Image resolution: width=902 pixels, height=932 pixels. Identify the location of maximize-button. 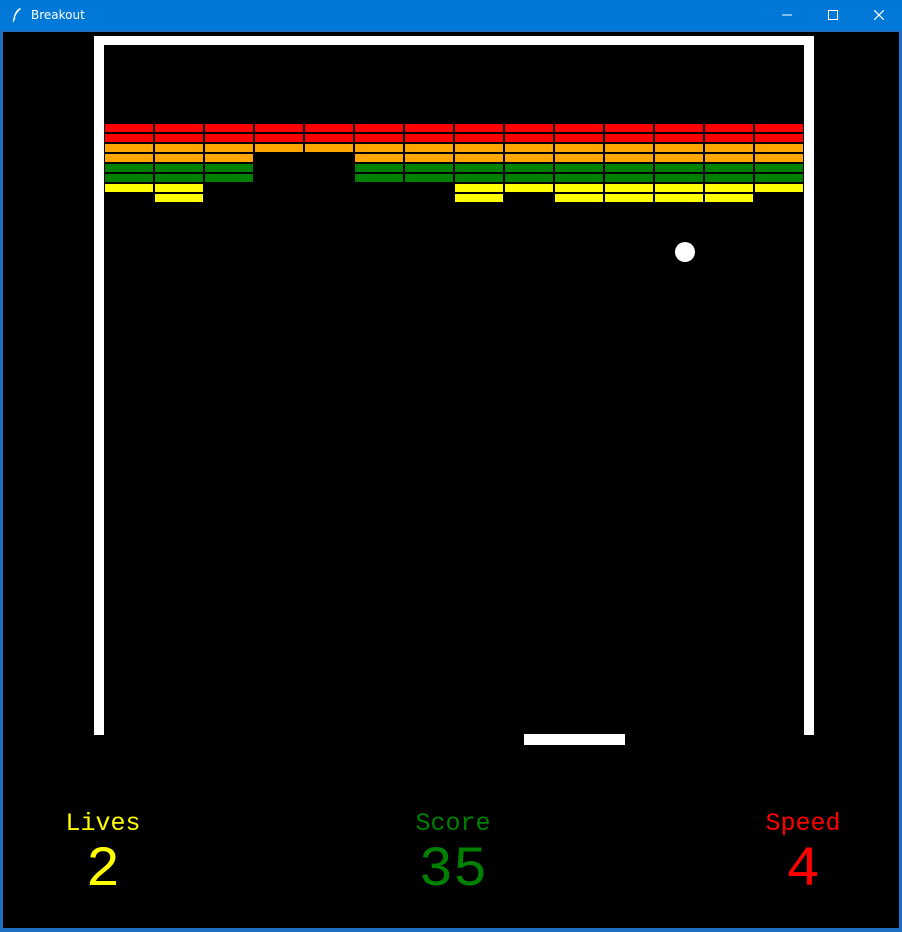
(833, 15).